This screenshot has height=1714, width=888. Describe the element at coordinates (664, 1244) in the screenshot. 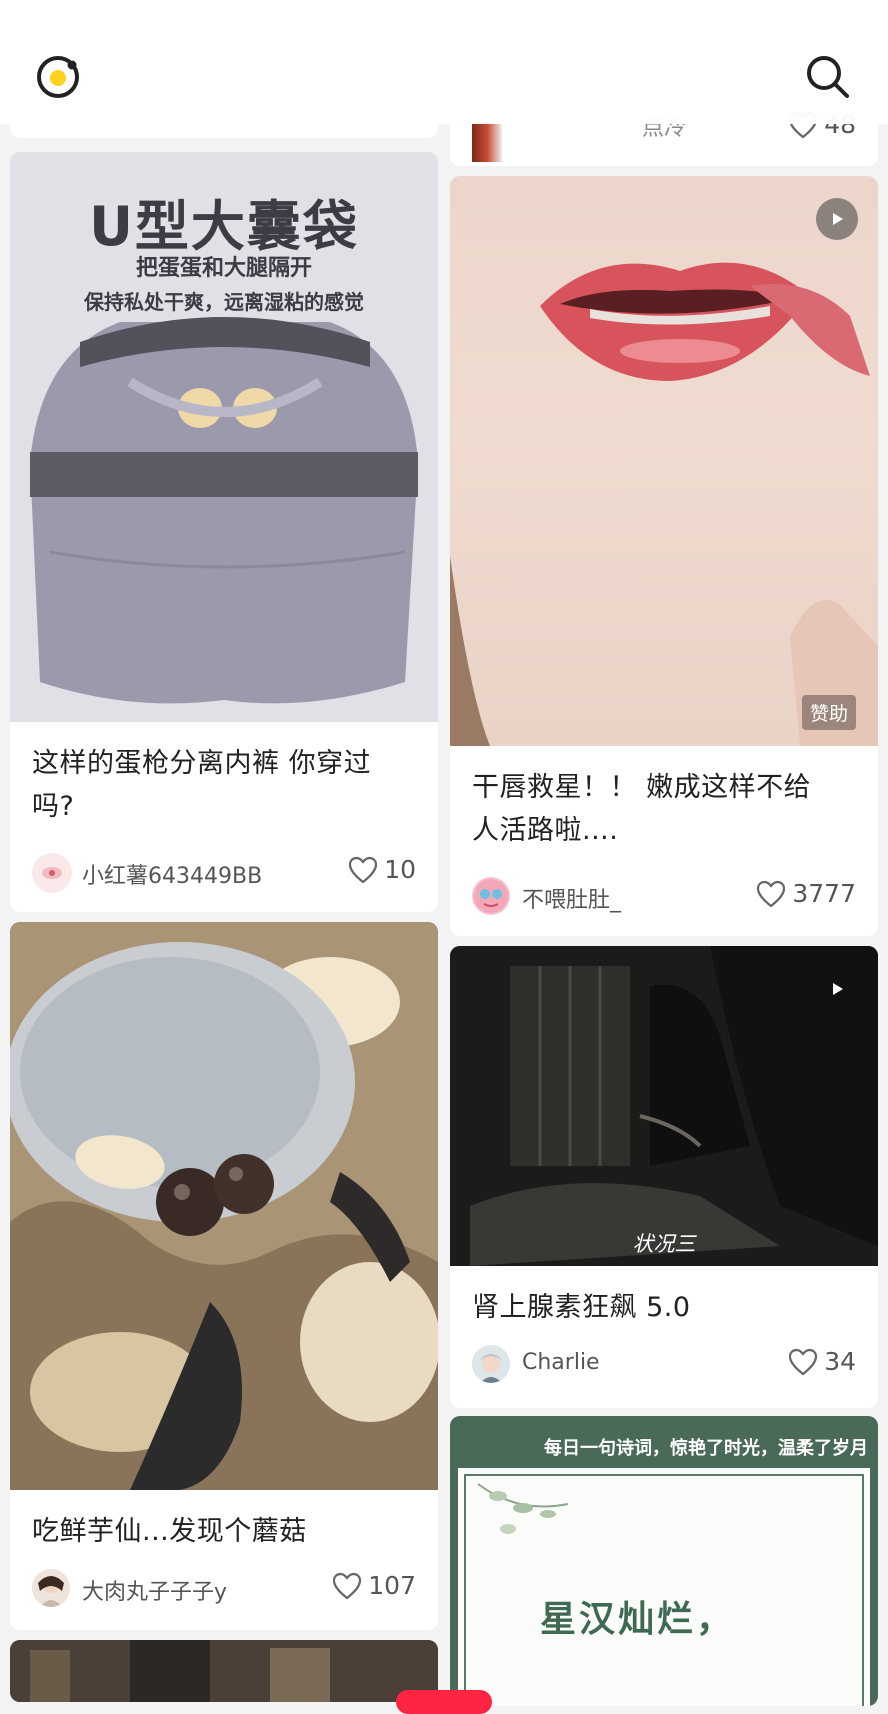

I see `video-caption: 状况三` at that location.